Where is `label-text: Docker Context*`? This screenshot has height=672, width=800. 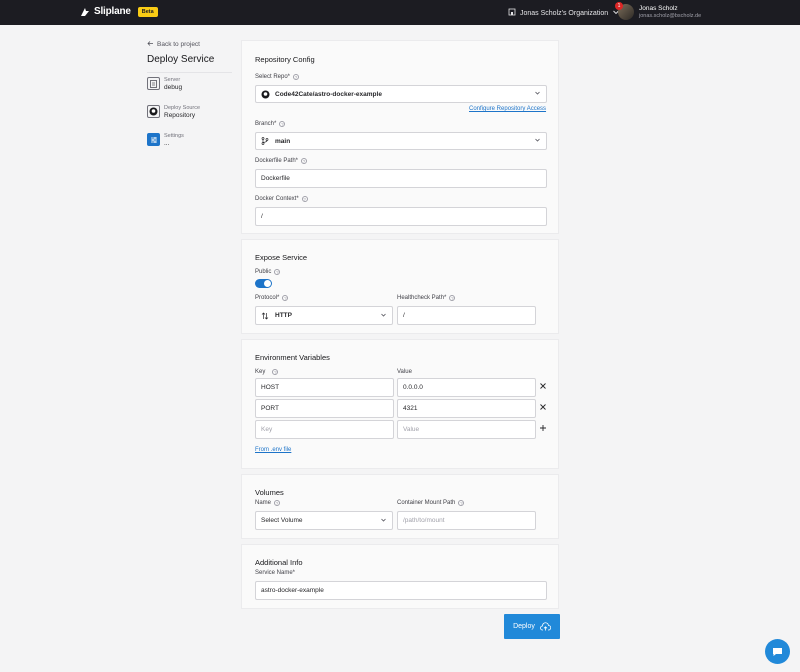 label-text: Docker Context* is located at coordinates (277, 199).